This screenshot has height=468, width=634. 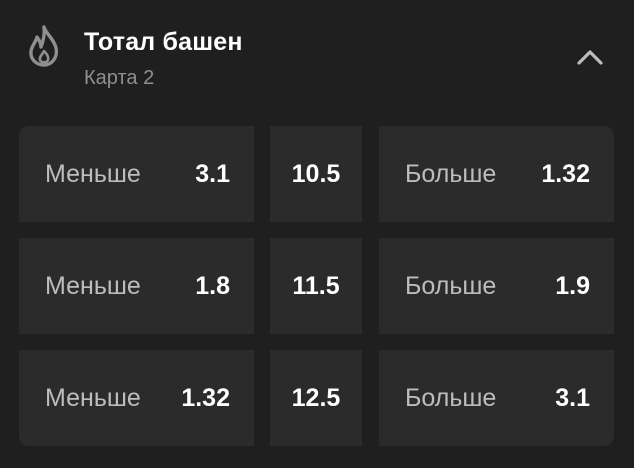 I want to click on total-cell: 12.5, so click(x=316, y=398).